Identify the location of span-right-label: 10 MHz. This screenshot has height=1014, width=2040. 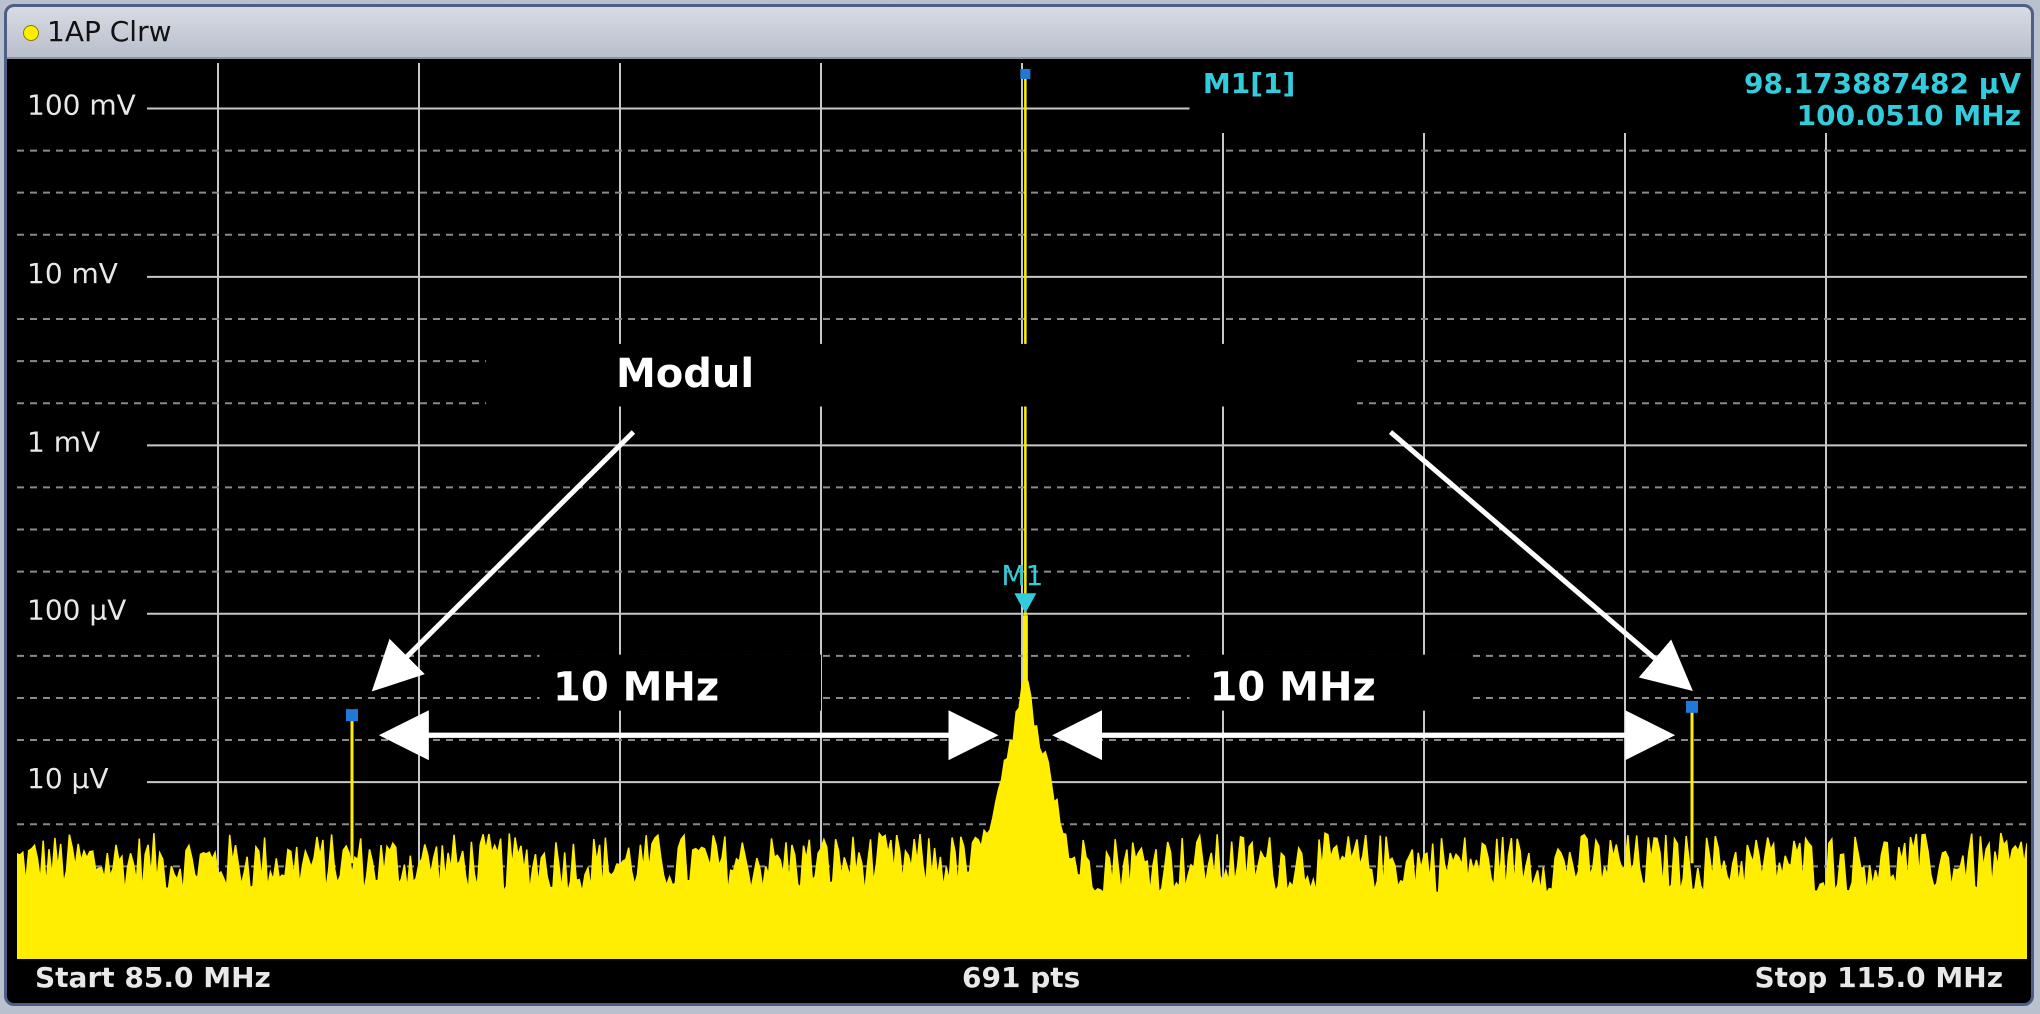
(1293, 688).